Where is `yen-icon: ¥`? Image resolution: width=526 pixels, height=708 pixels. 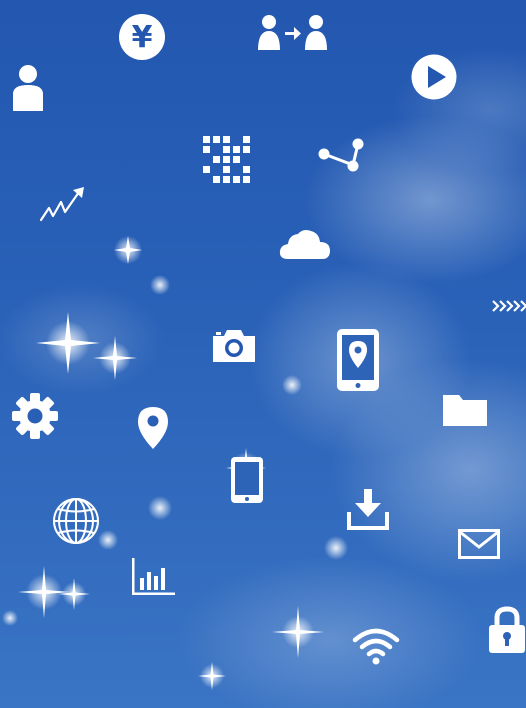
yen-icon: ¥ is located at coordinates (142, 37).